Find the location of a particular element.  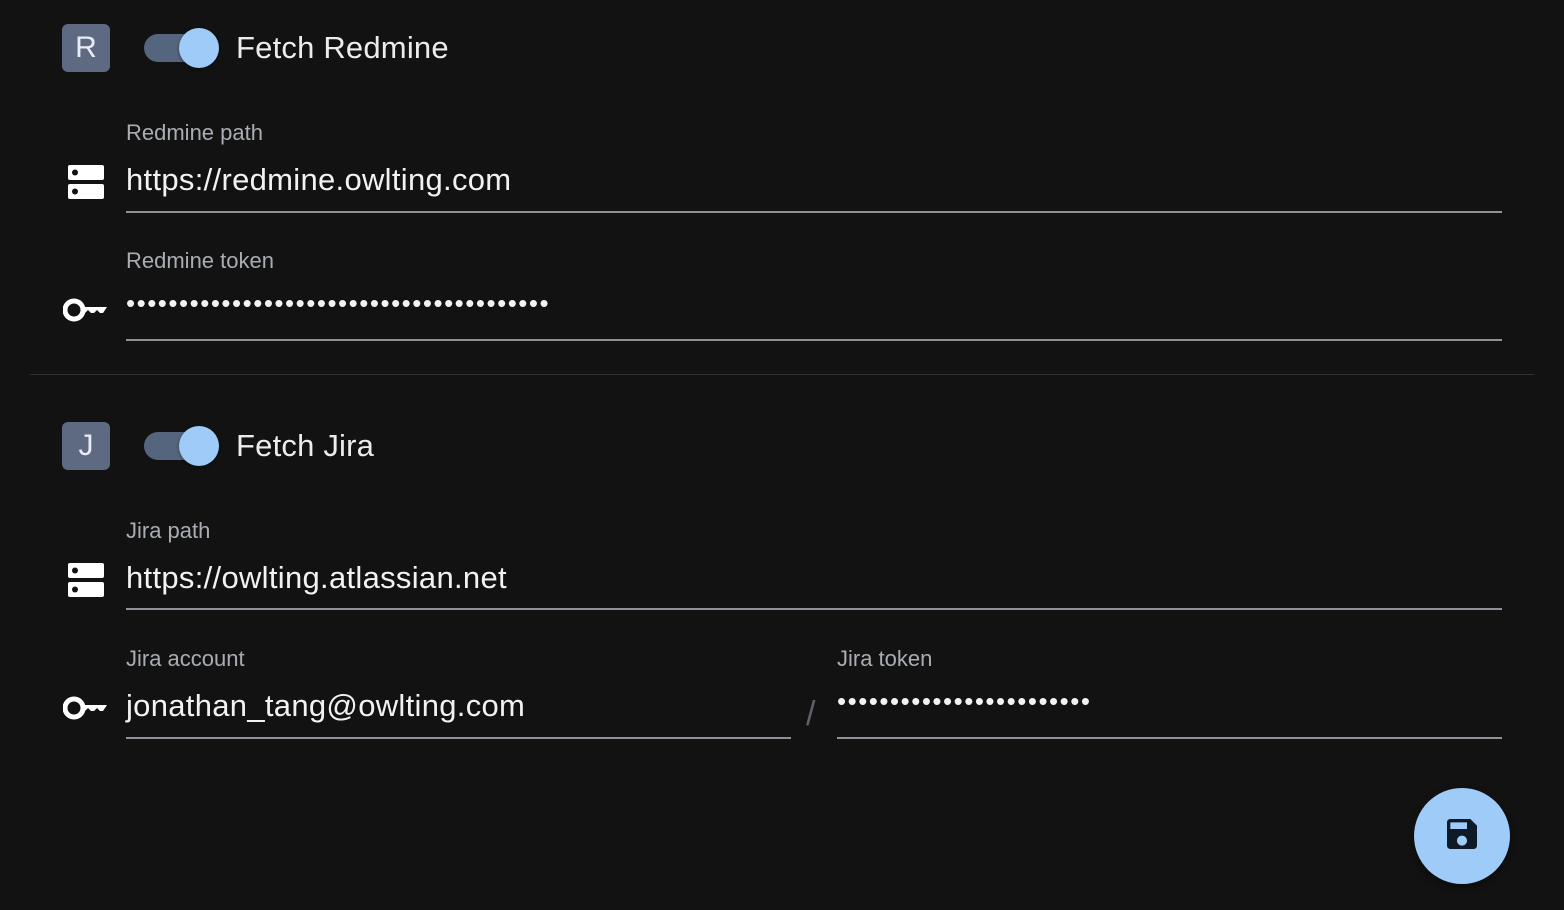

jira-token-field: Jira token •••••••••••••••••••••••• is located at coordinates (1169, 693).